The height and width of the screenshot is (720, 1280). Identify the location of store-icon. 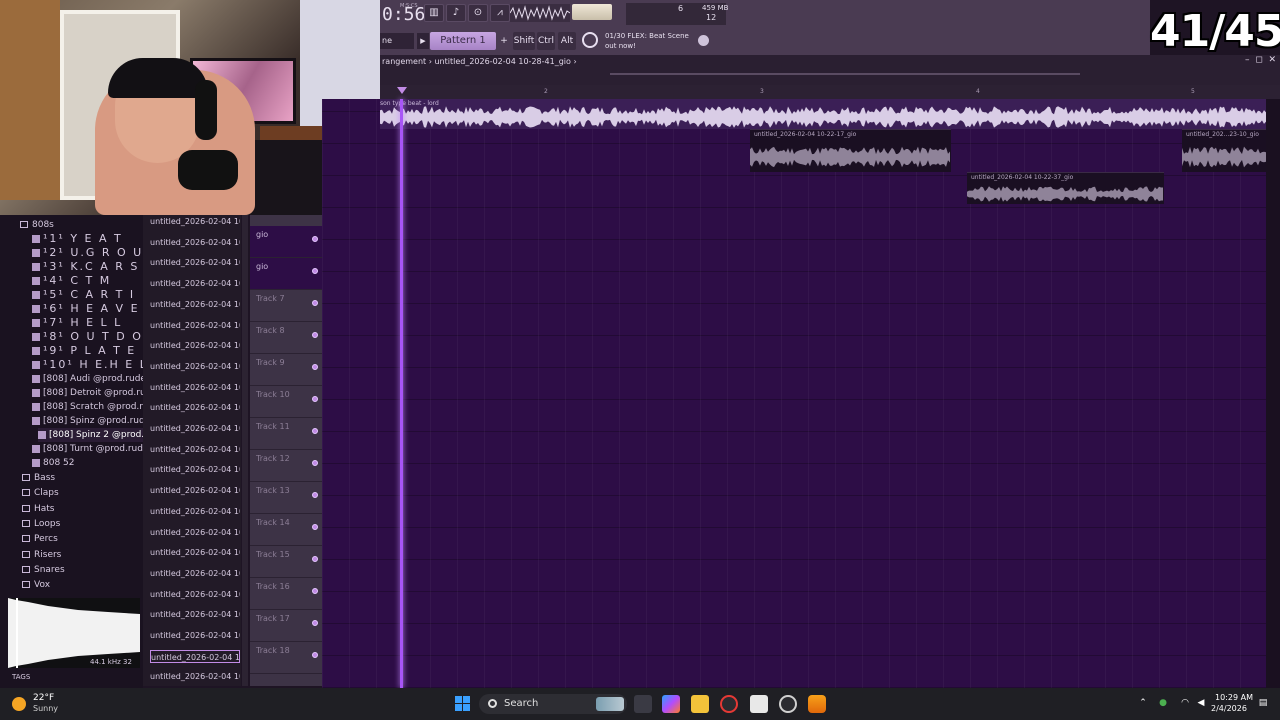
(759, 704).